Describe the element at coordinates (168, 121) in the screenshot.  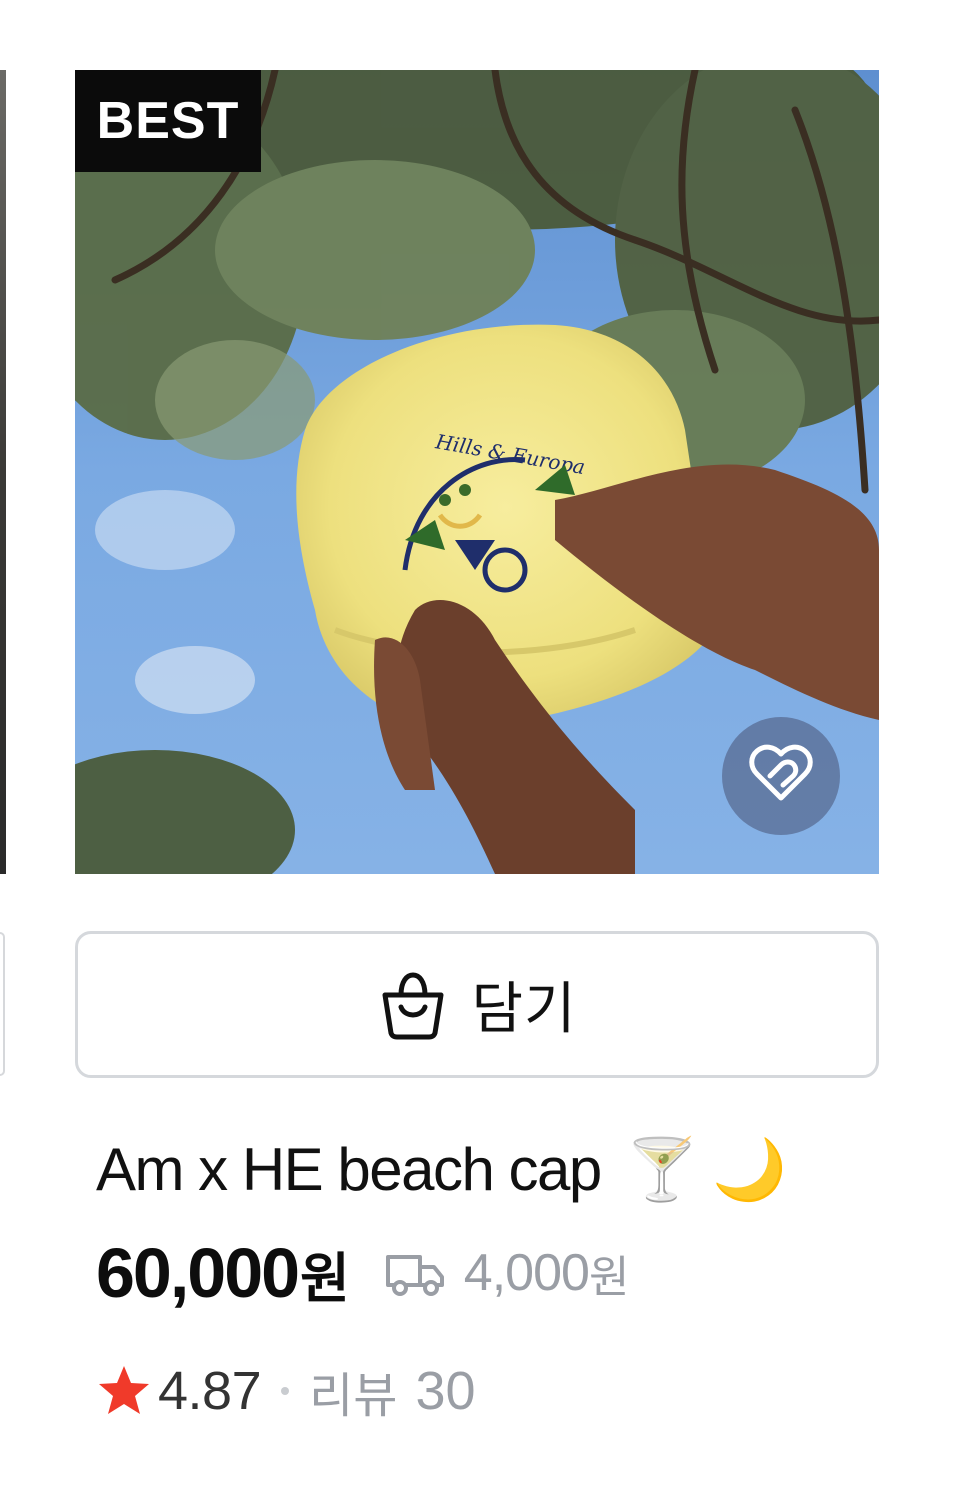
I see `best-badge: BEST` at that location.